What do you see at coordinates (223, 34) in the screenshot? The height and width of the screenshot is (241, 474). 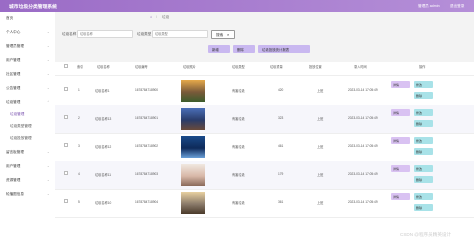 I see `search-button: 搜索 ⌕` at bounding box center [223, 34].